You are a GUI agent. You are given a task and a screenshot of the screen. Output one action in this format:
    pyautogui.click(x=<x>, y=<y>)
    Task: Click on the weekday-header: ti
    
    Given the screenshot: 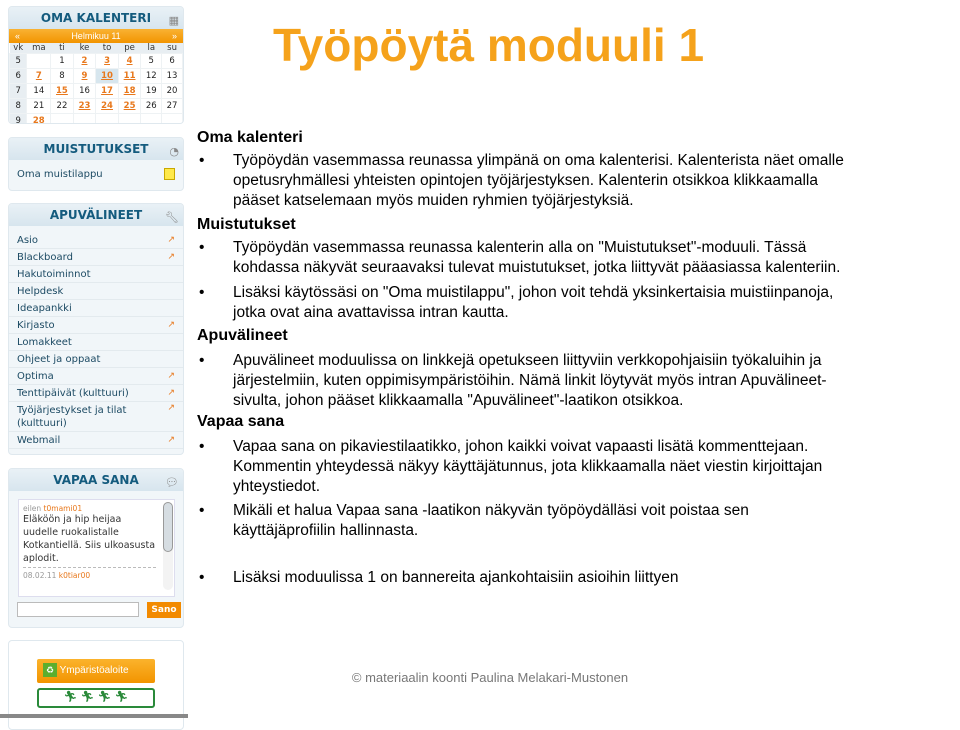 What is the action you would take?
    pyautogui.click(x=62, y=48)
    